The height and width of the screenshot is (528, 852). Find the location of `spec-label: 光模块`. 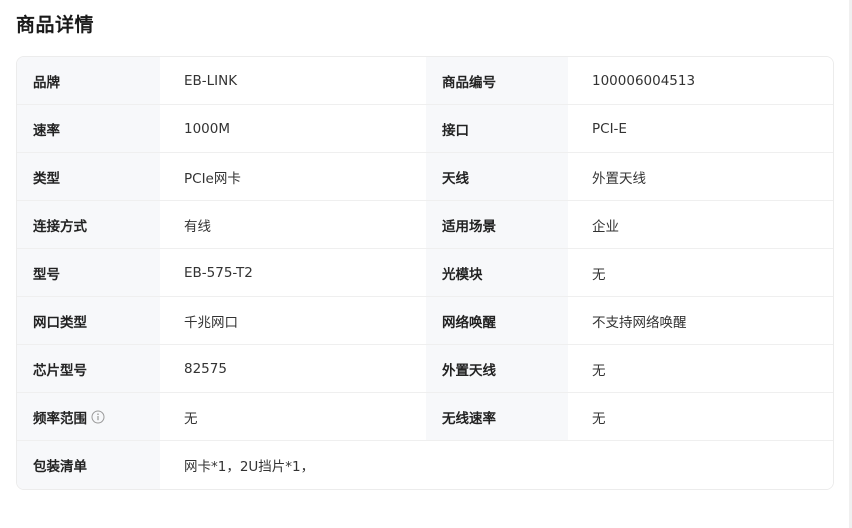

spec-label: 光模块 is located at coordinates (497, 272).